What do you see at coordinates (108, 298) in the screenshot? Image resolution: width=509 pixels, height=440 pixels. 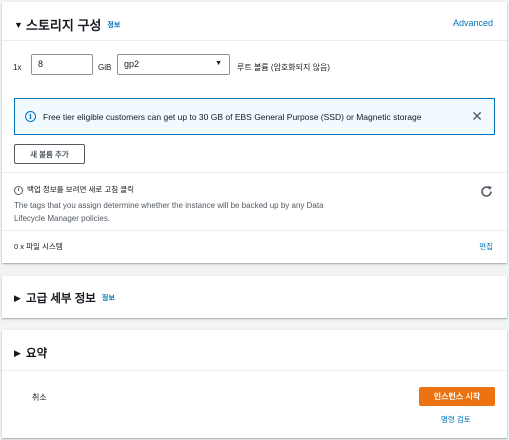 I see `advanced-info-link: 정보` at bounding box center [108, 298].